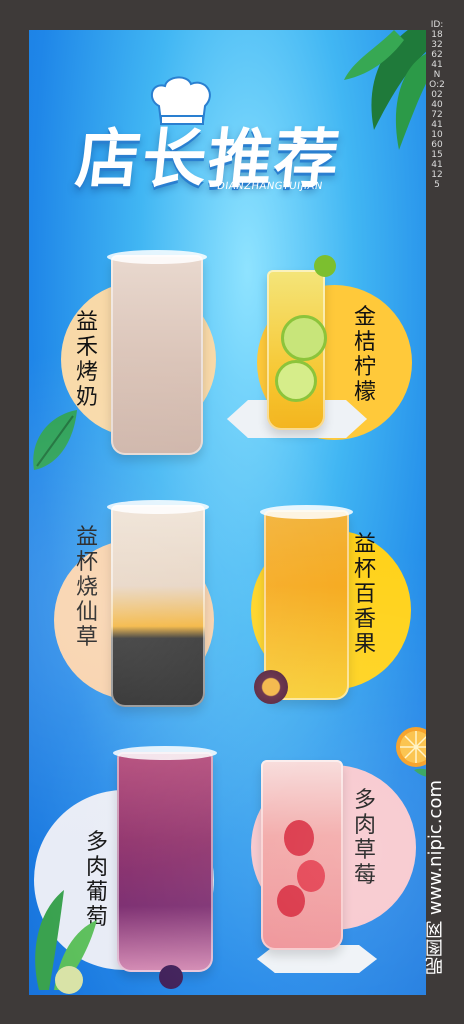  Describe the element at coordinates (411, 752) in the screenshot. I see `orange-slice-icon` at that location.